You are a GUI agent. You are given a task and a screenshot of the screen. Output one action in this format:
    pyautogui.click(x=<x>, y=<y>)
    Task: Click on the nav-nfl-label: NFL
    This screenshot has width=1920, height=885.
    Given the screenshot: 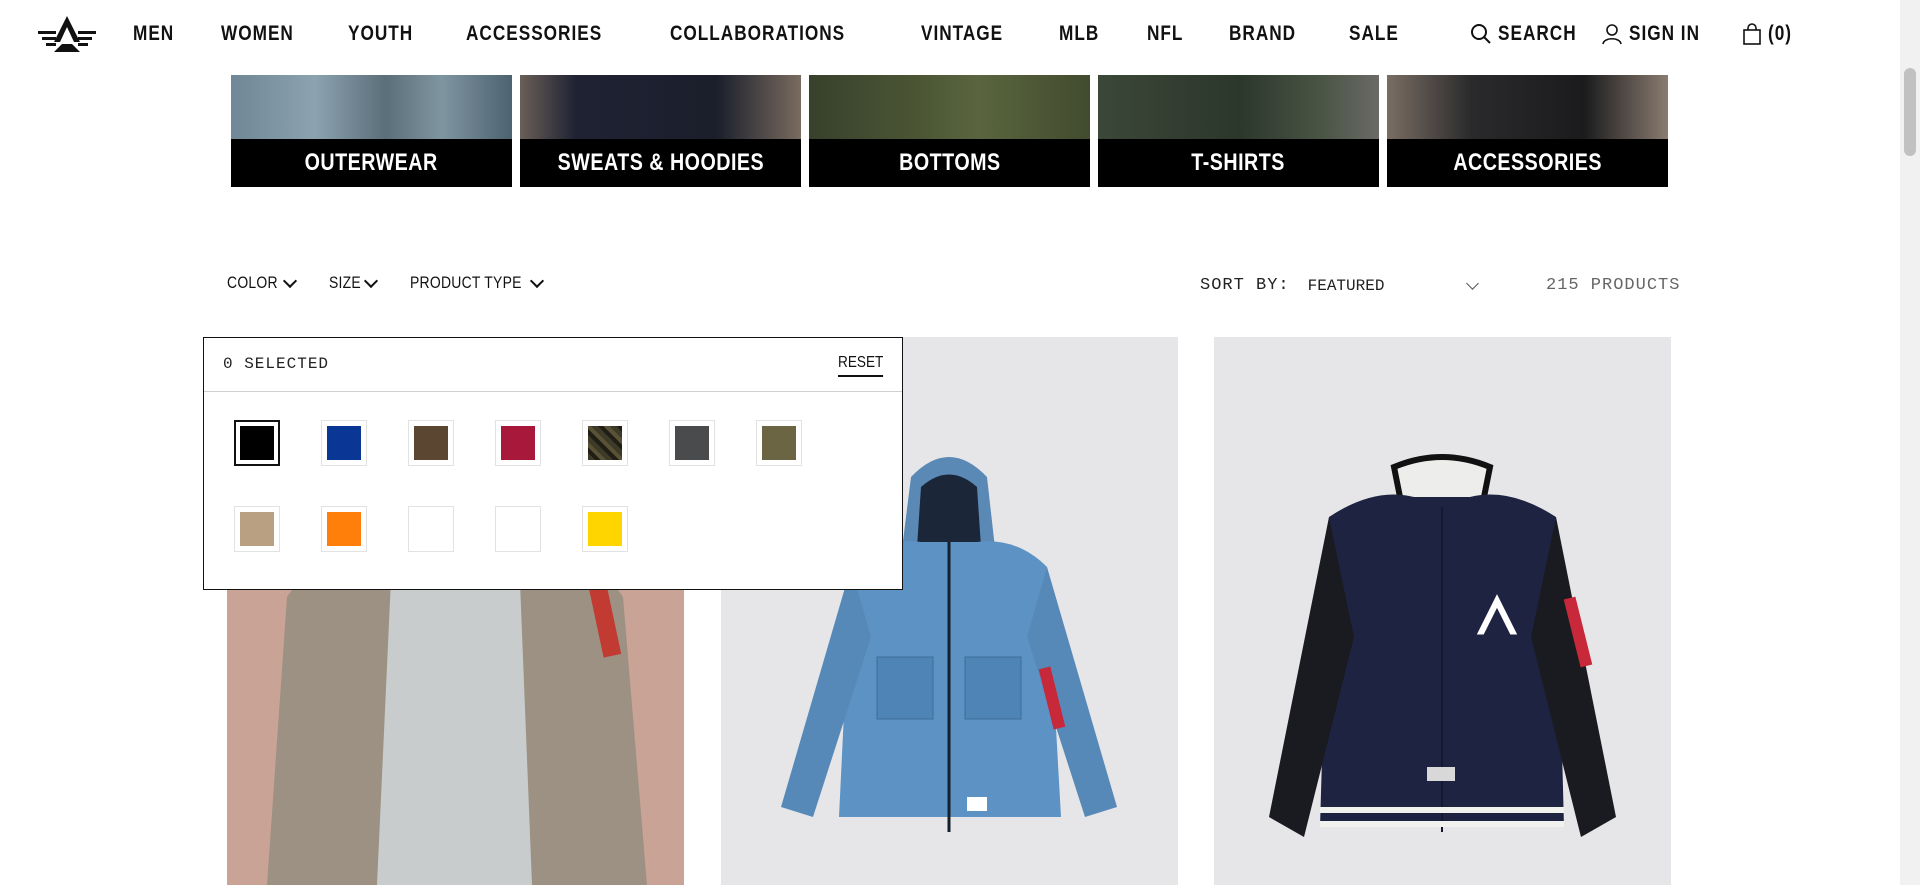 What is the action you would take?
    pyautogui.click(x=1164, y=33)
    